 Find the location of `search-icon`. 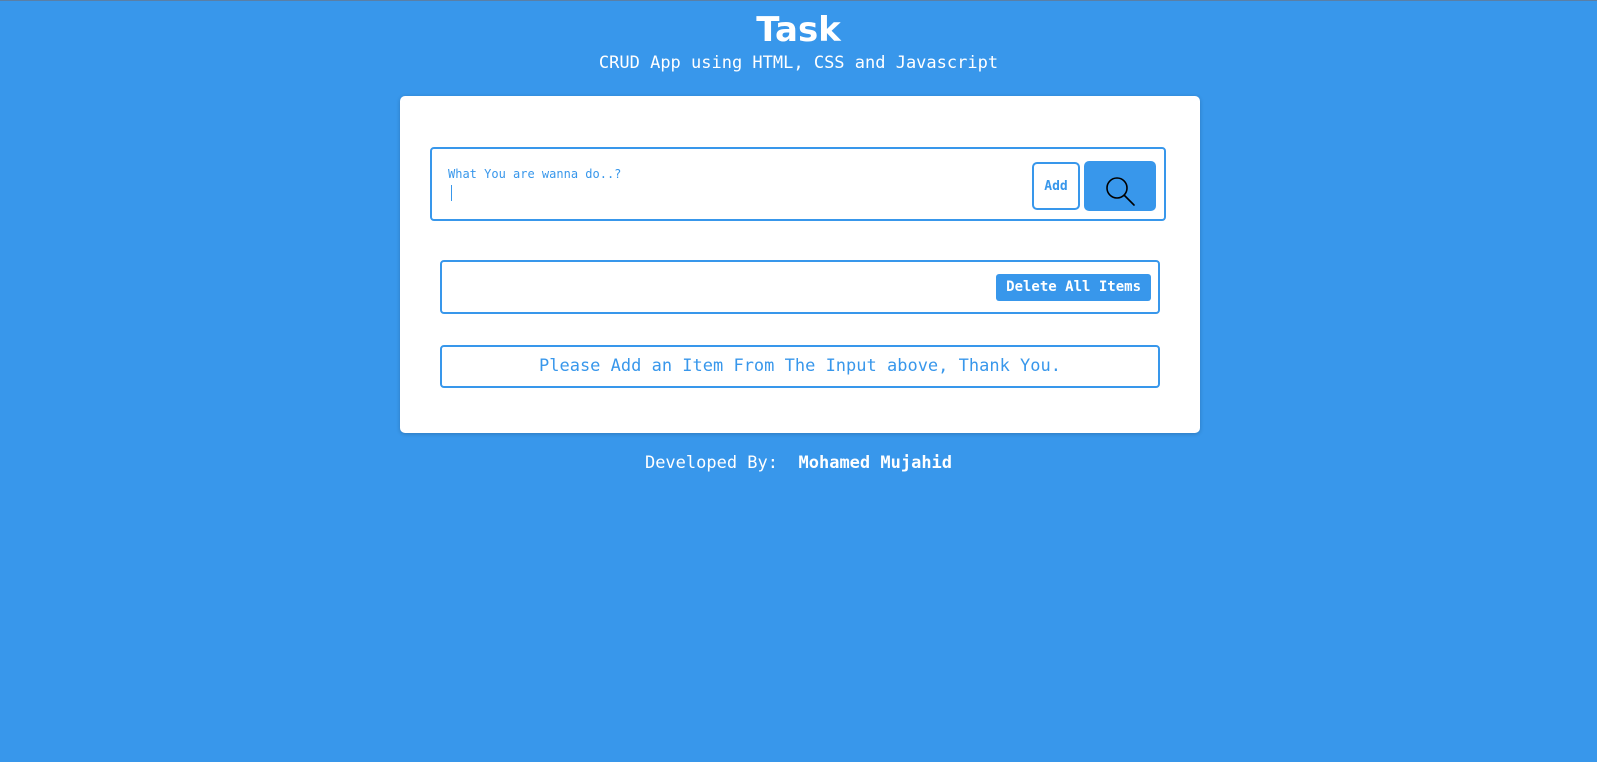

search-icon is located at coordinates (1120, 191).